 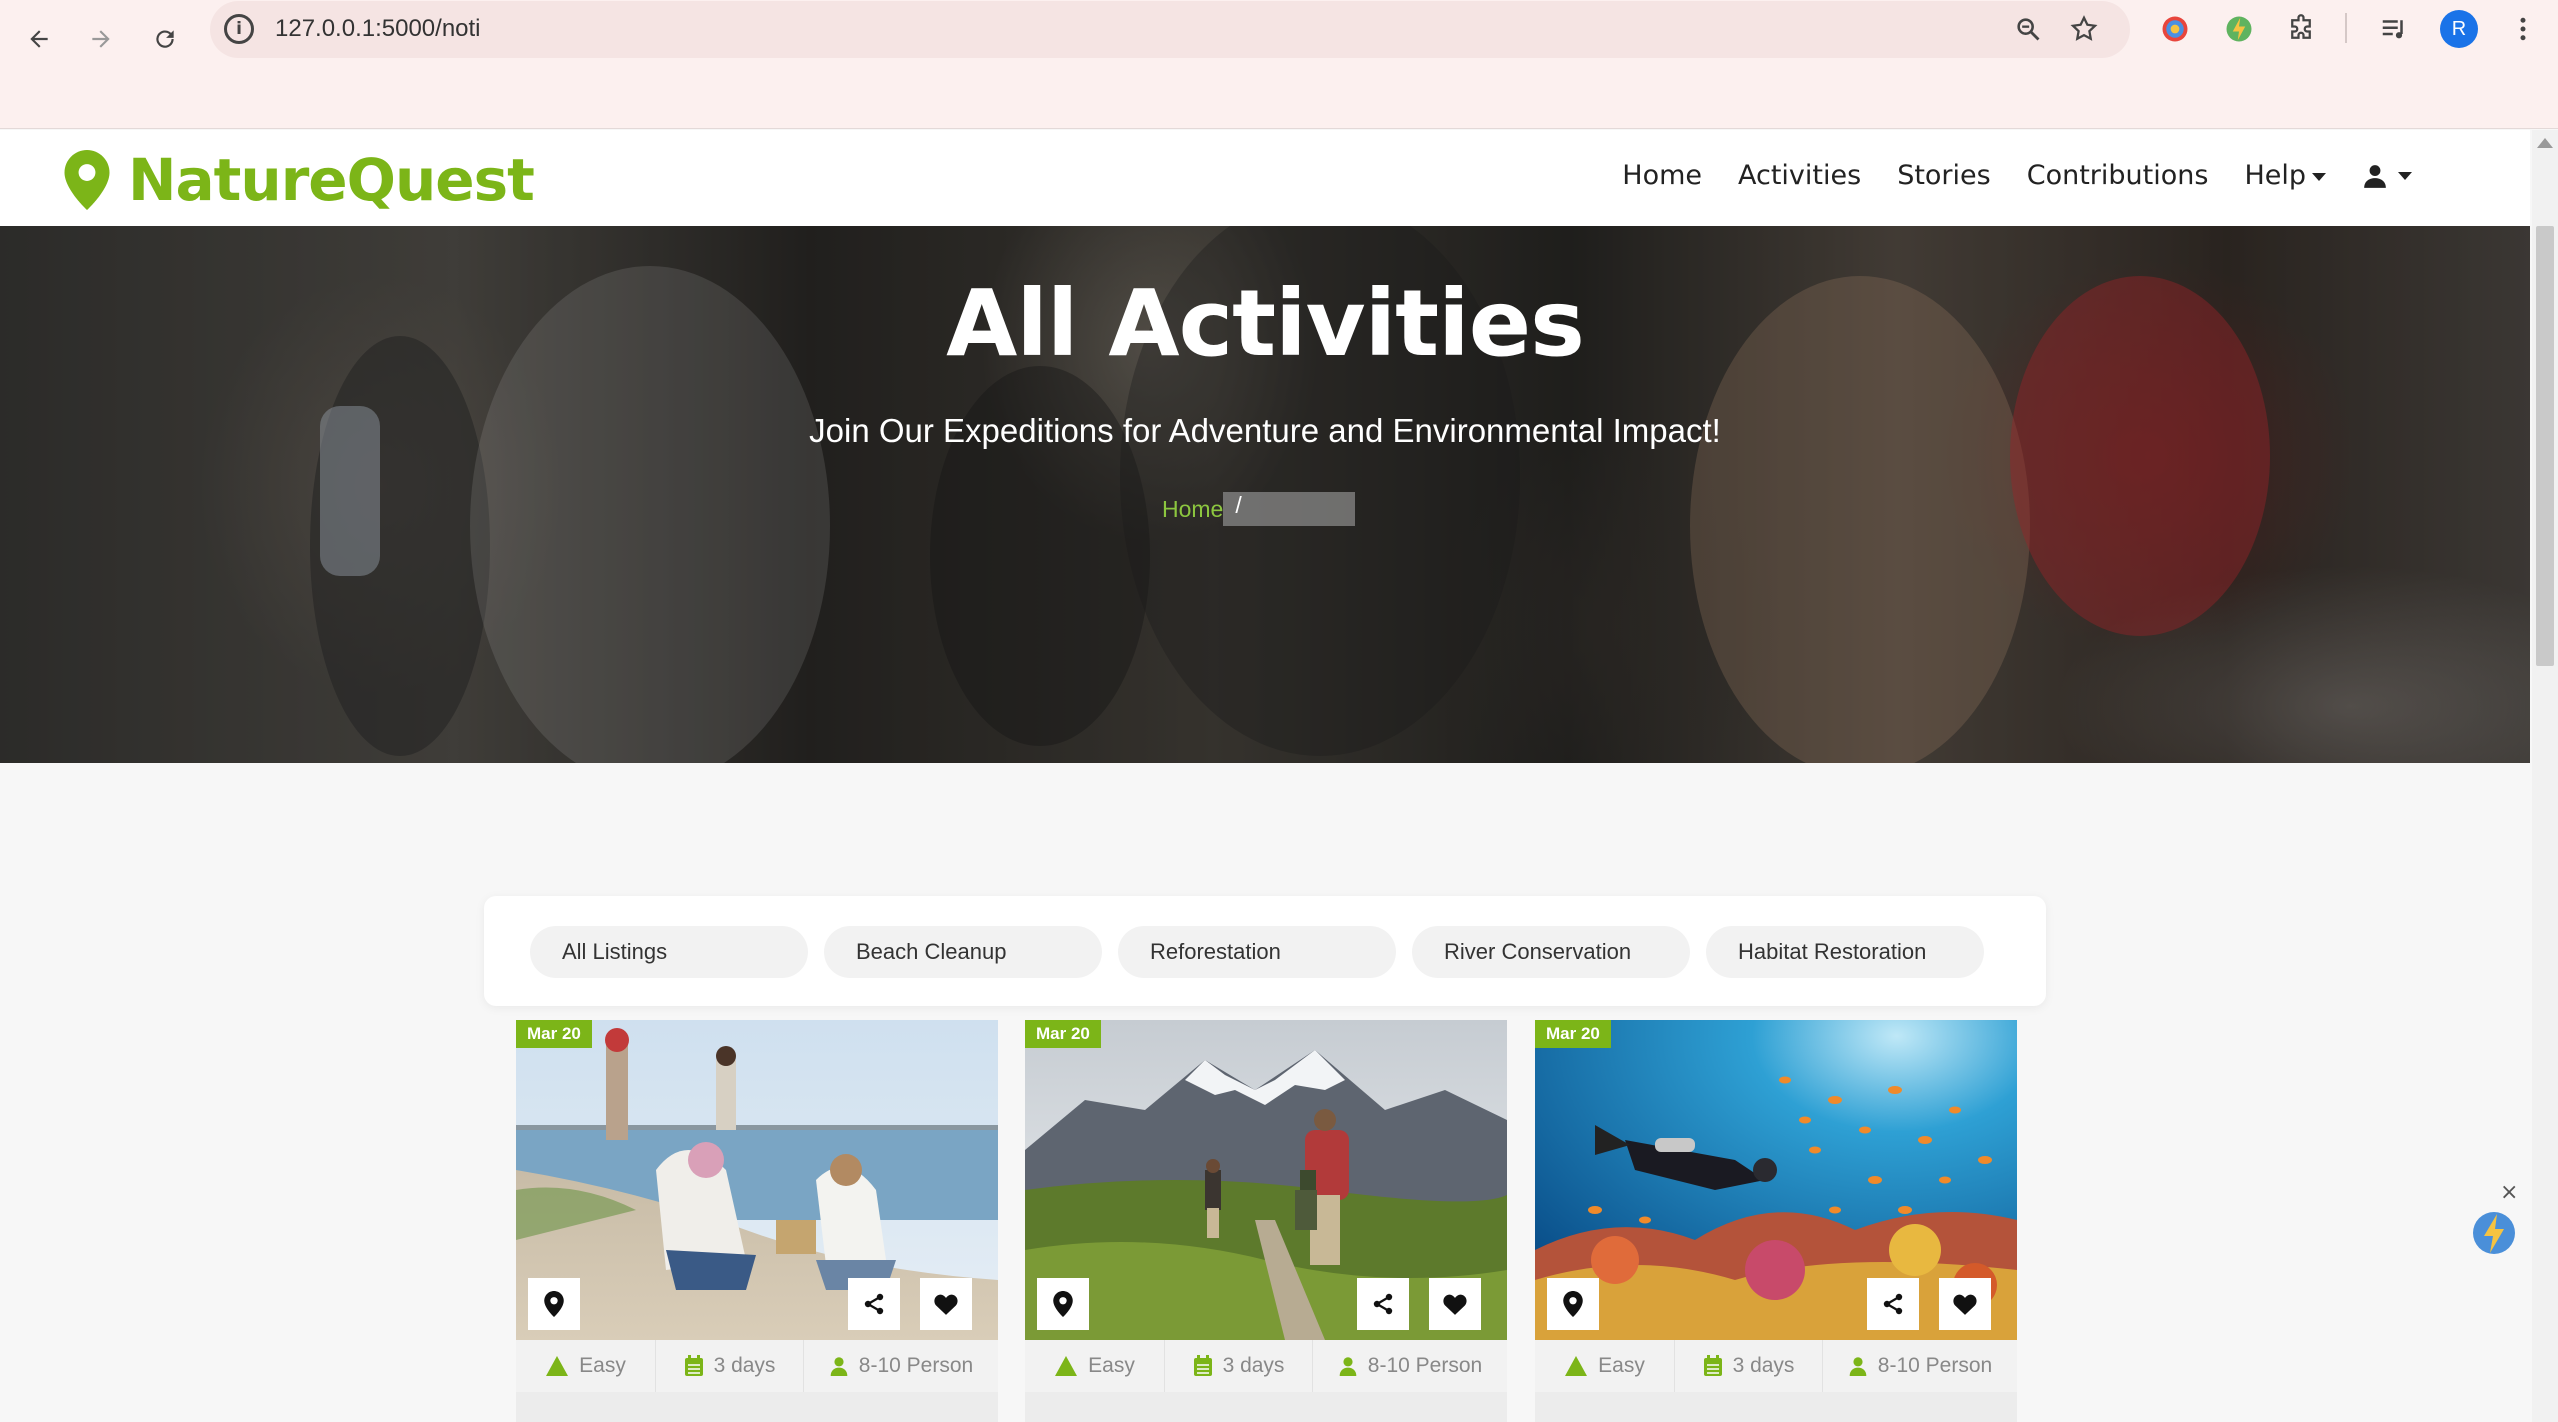 What do you see at coordinates (2387, 176) in the screenshot?
I see `user-menu-dropdown` at bounding box center [2387, 176].